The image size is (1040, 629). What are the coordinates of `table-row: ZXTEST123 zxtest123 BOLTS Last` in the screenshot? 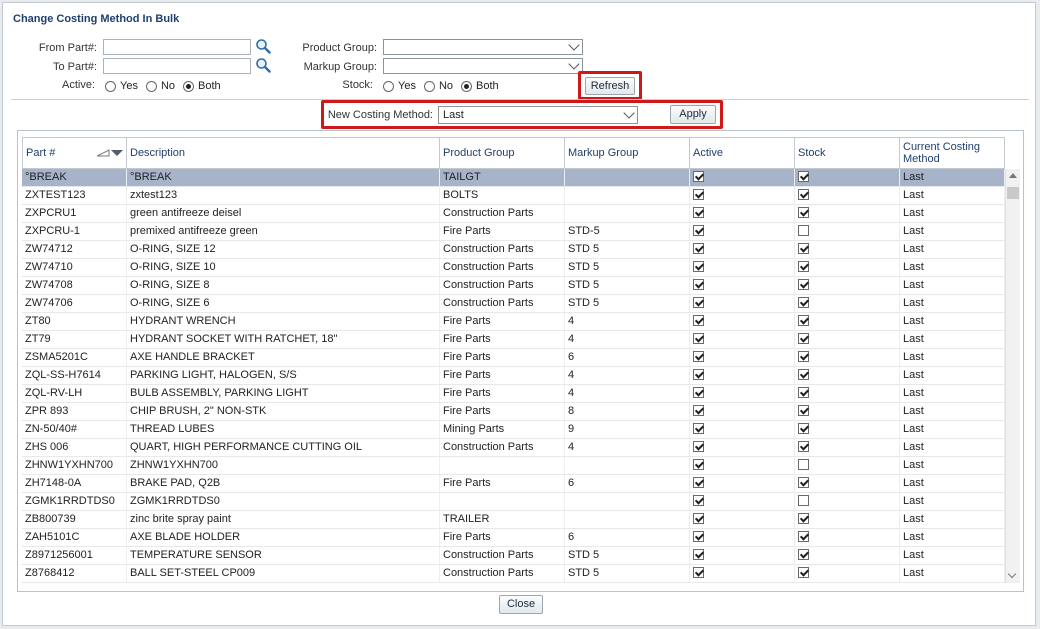 It's located at (513, 196).